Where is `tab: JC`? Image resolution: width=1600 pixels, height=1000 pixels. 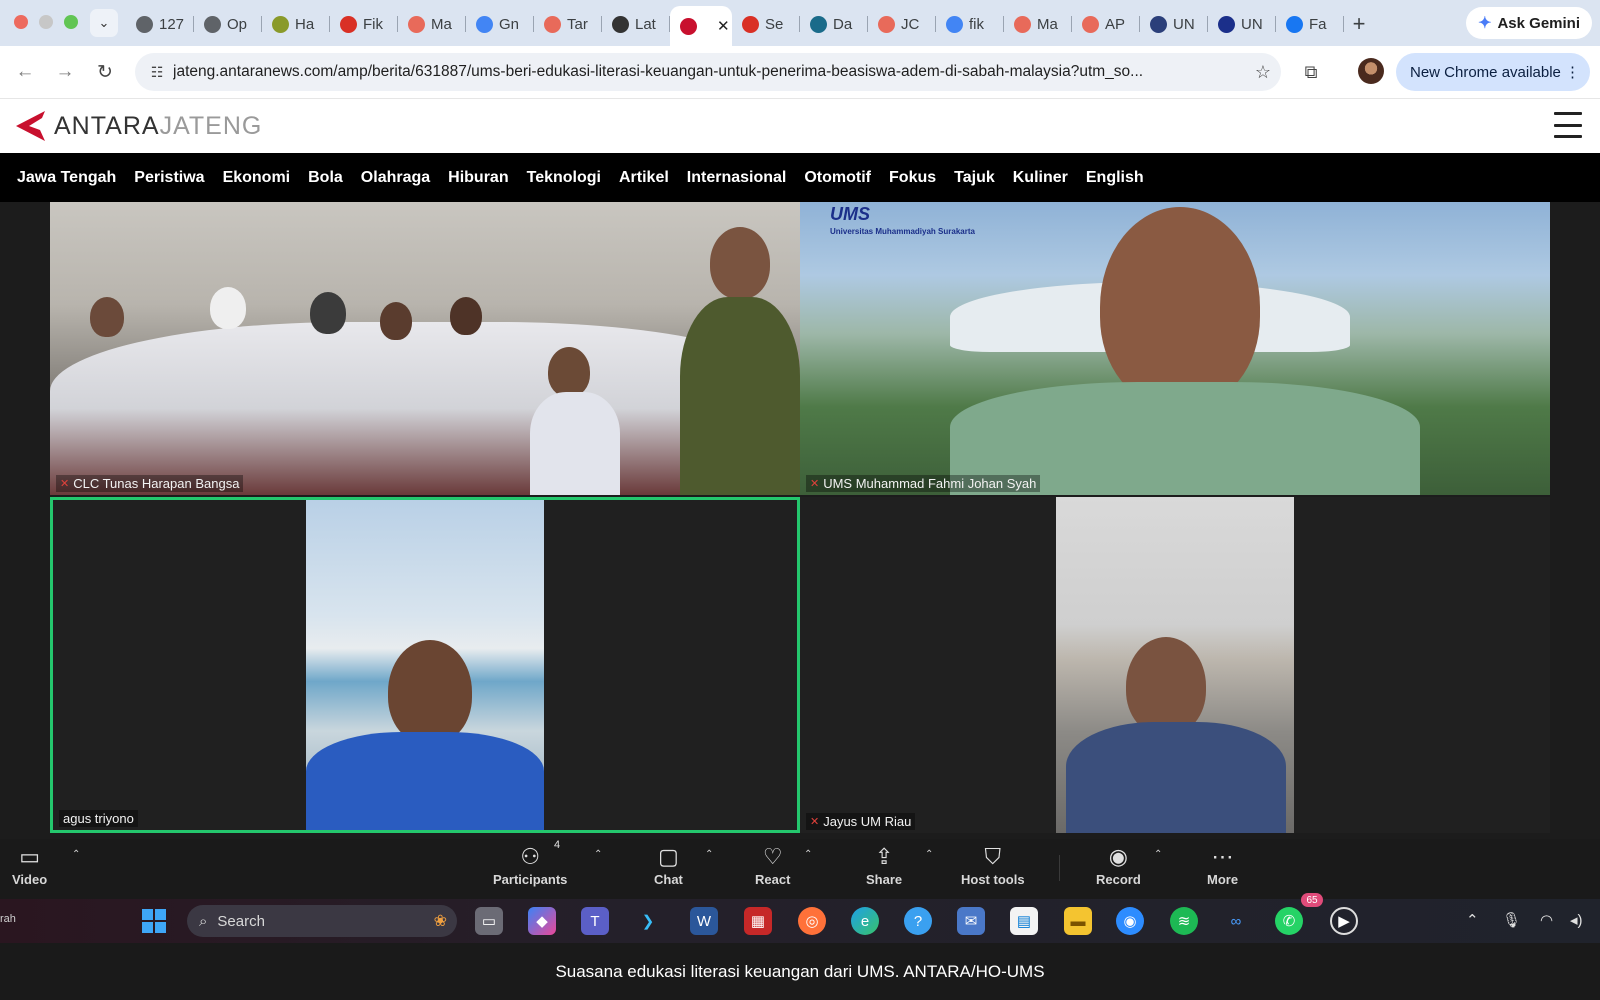 tab: JC is located at coordinates (902, 24).